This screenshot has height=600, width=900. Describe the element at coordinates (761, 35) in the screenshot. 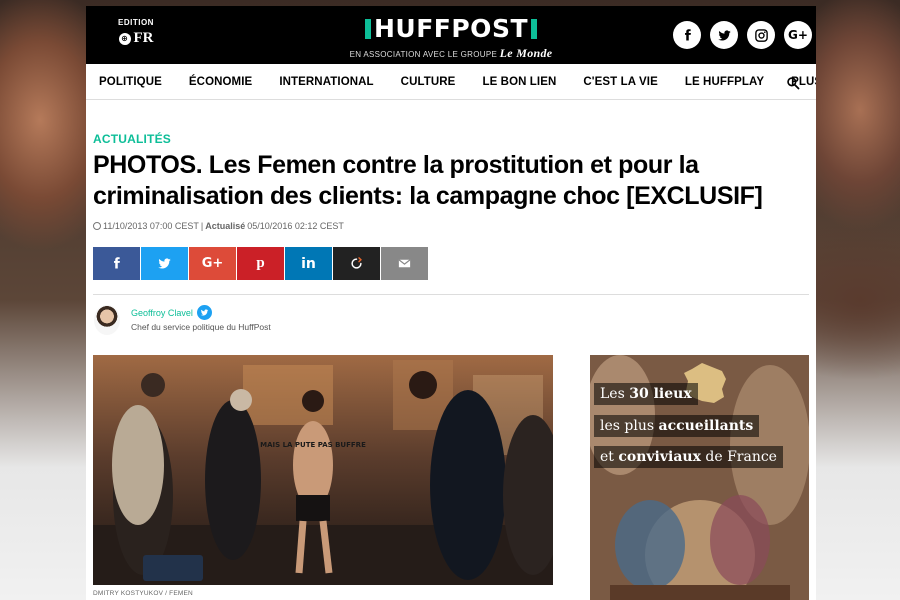

I see `instagram-icon` at that location.